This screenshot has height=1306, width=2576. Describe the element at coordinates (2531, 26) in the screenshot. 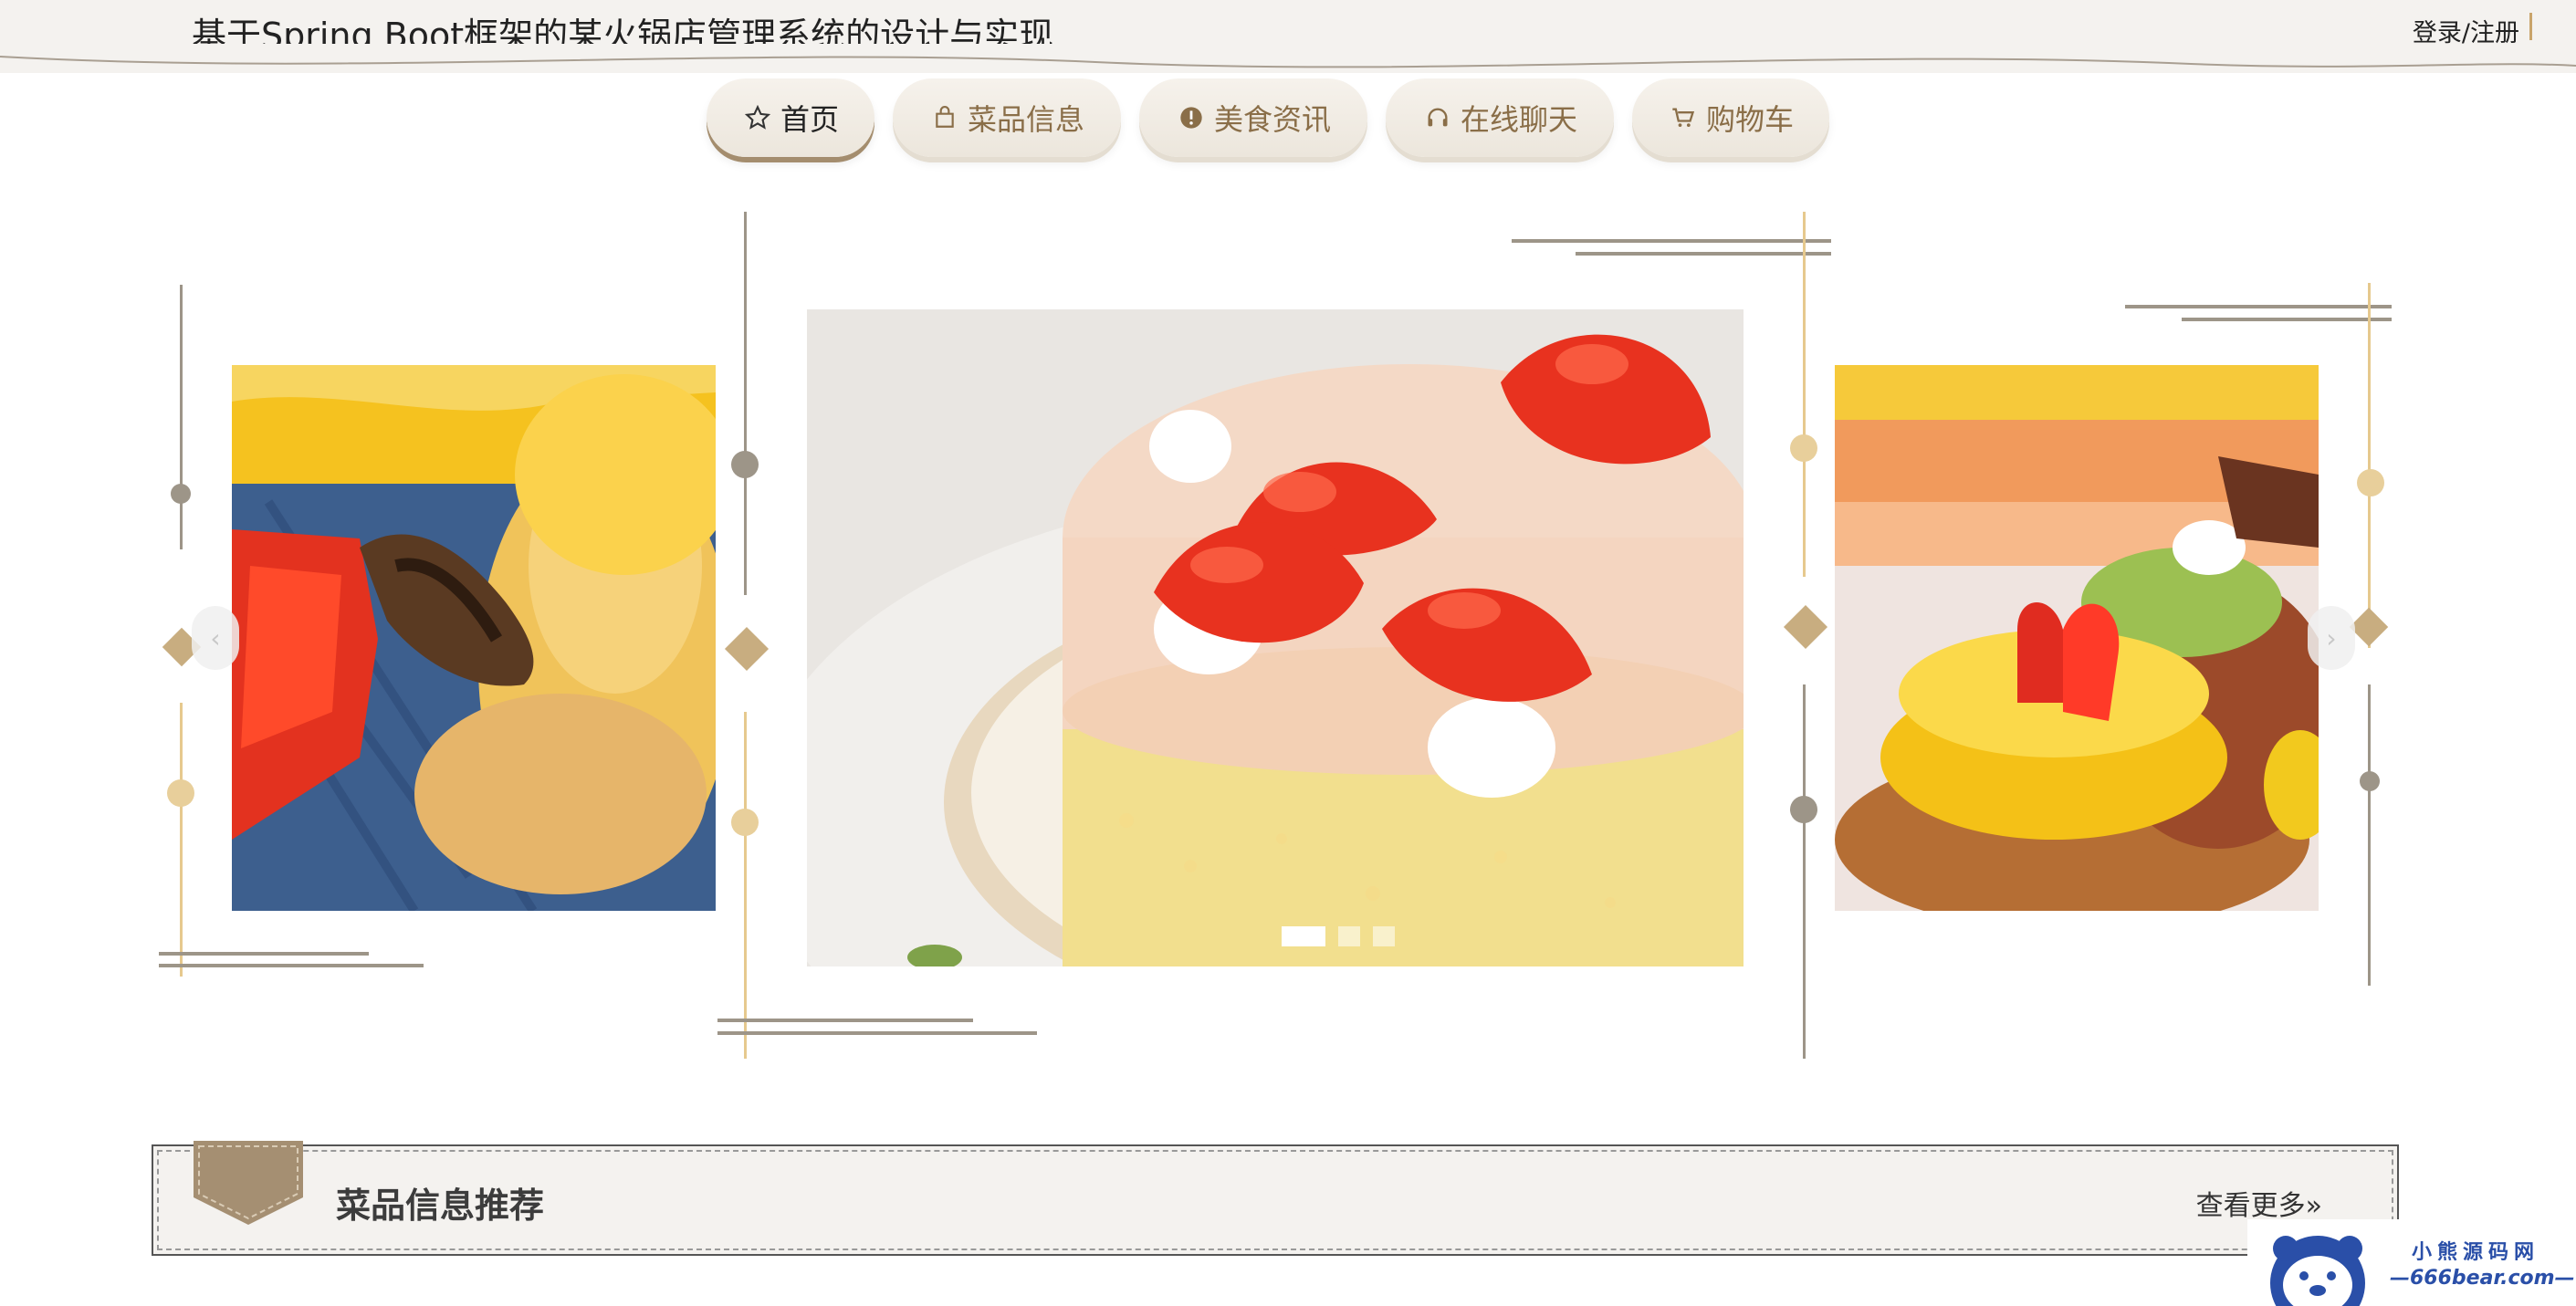

I see `login-divider` at that location.